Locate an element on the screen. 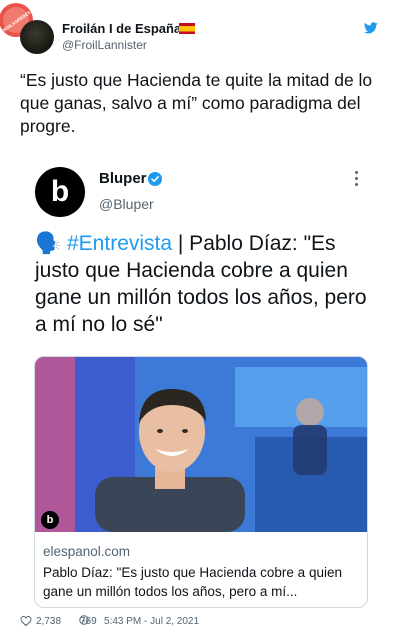  spain-flag-icon is located at coordinates (187, 28).